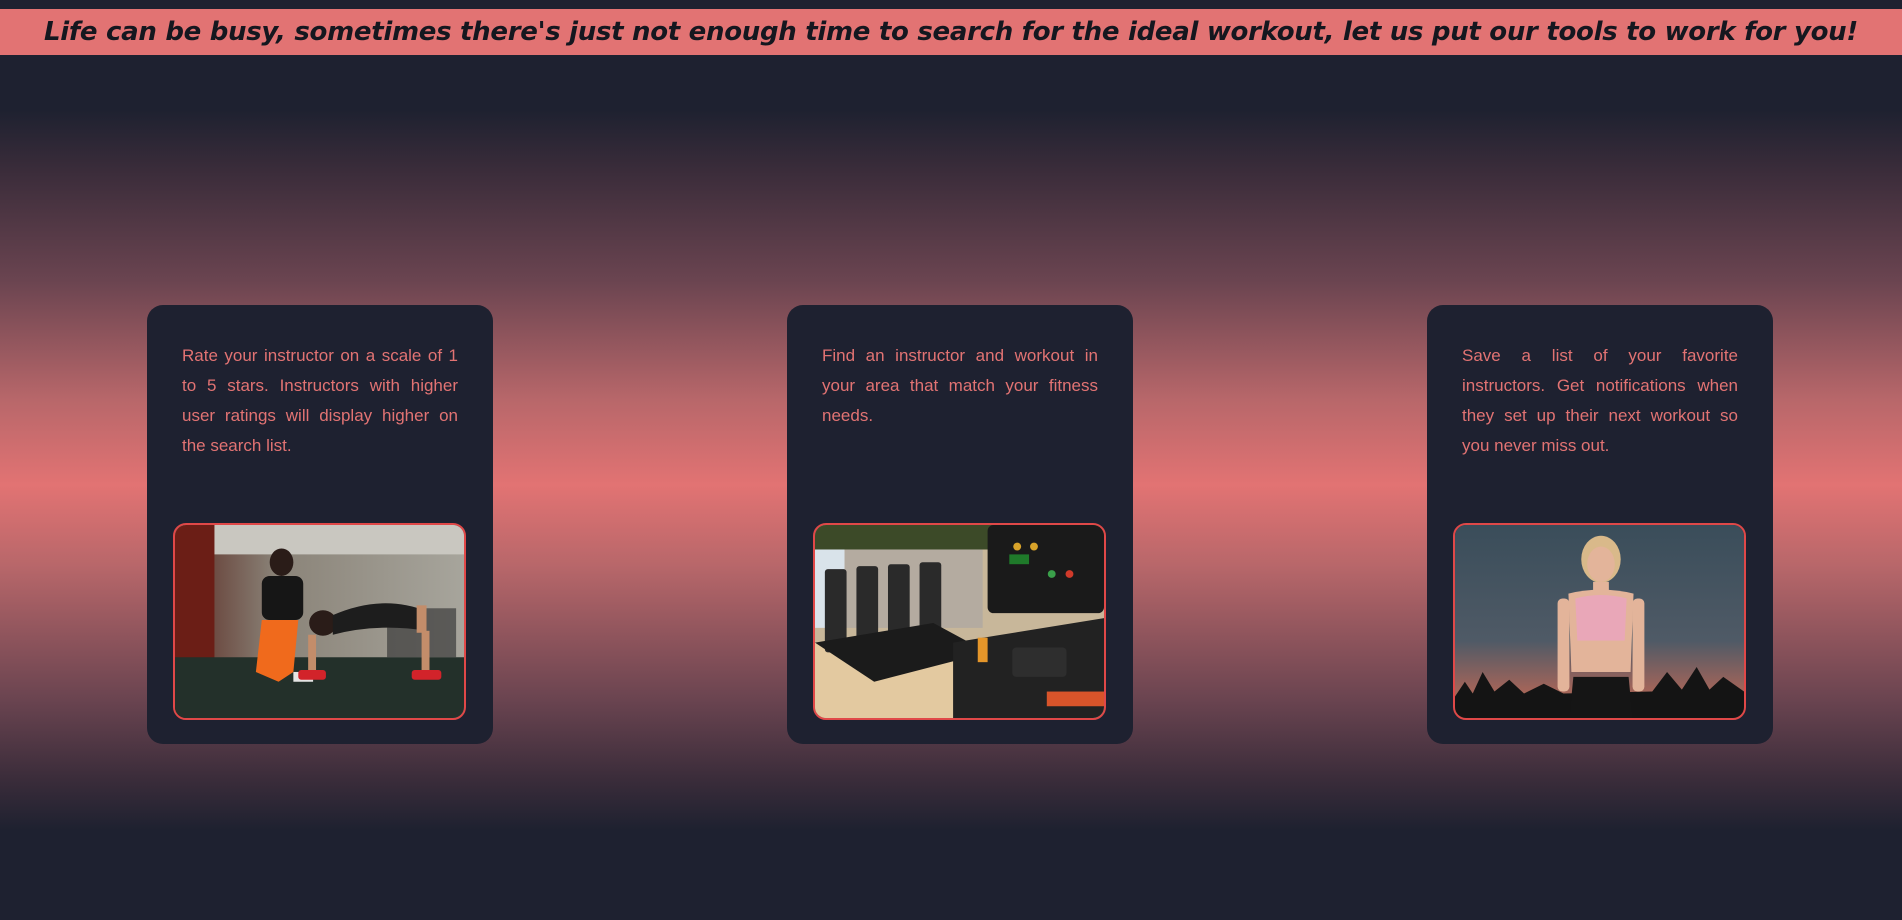 The height and width of the screenshot is (920, 1902). What do you see at coordinates (951, 4) in the screenshot?
I see `top-divider` at bounding box center [951, 4].